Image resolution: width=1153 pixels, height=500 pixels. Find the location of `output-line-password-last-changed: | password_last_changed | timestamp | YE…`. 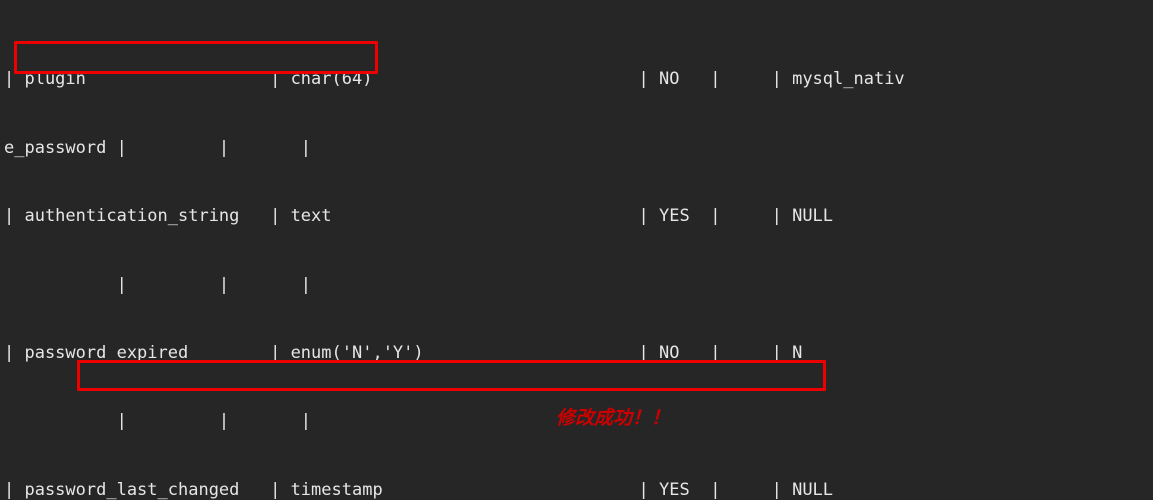

output-line-password-last-changed: | password_last_changed | timestamp | YE… is located at coordinates (419, 489).